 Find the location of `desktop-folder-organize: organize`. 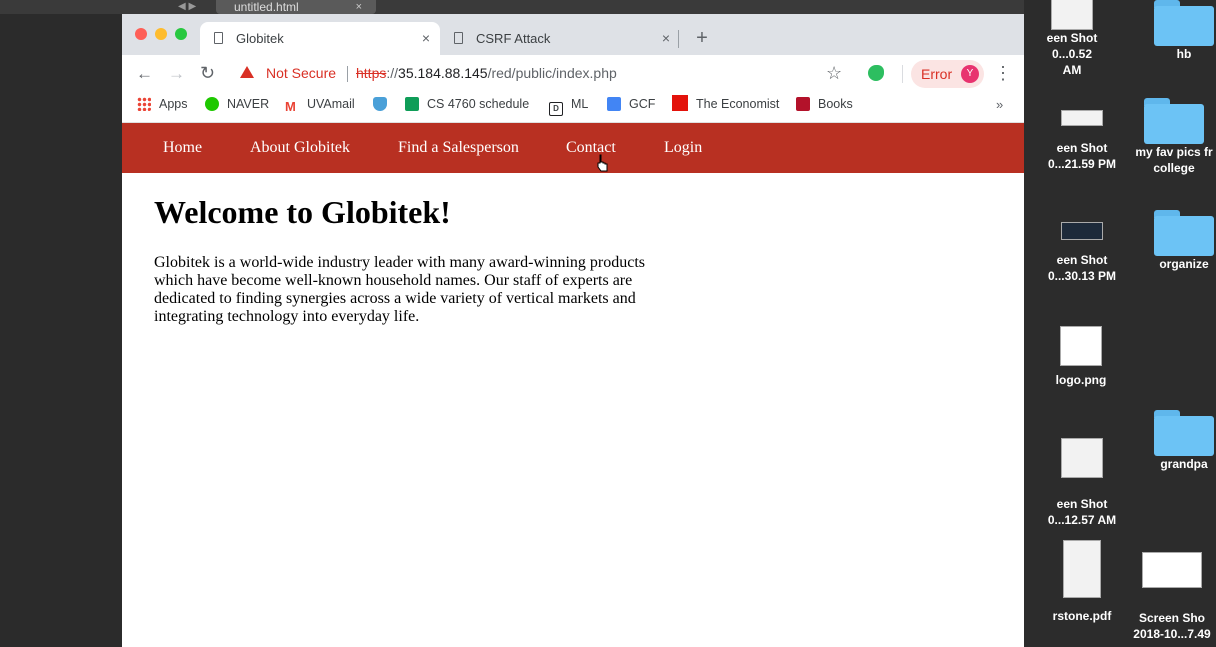

desktop-folder-organize: organize is located at coordinates (1184, 241).